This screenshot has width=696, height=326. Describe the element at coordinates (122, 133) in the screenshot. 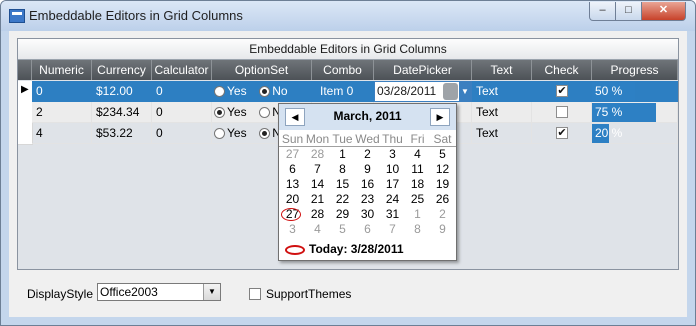

I see `currency-cell: $53.22` at that location.